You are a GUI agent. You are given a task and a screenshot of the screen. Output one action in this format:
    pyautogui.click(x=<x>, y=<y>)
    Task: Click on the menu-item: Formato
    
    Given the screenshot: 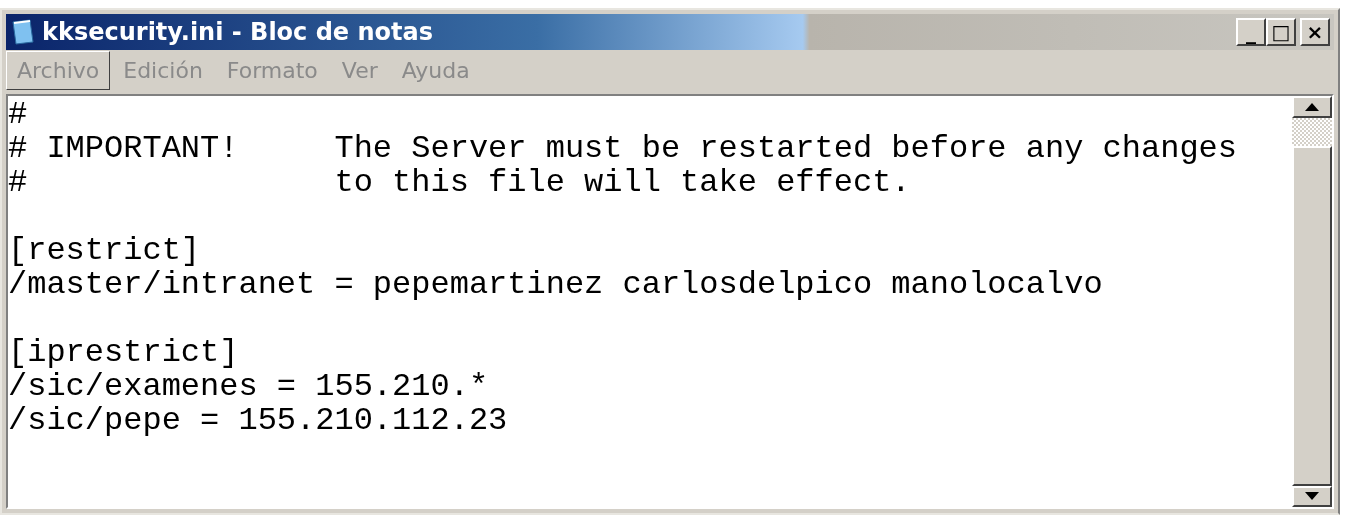 What is the action you would take?
    pyautogui.click(x=272, y=70)
    